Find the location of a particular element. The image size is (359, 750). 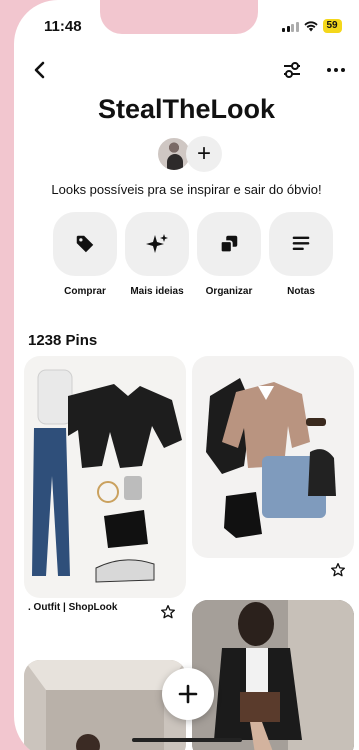

action-label: Notas is located at coordinates (301, 291).